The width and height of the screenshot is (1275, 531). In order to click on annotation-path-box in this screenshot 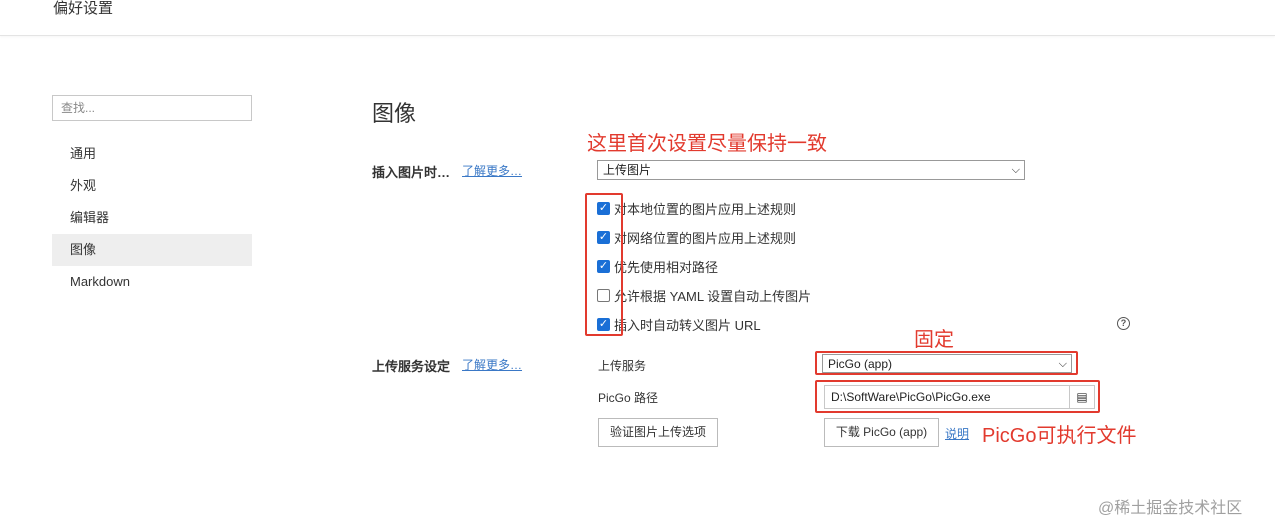, I will do `click(957, 396)`.